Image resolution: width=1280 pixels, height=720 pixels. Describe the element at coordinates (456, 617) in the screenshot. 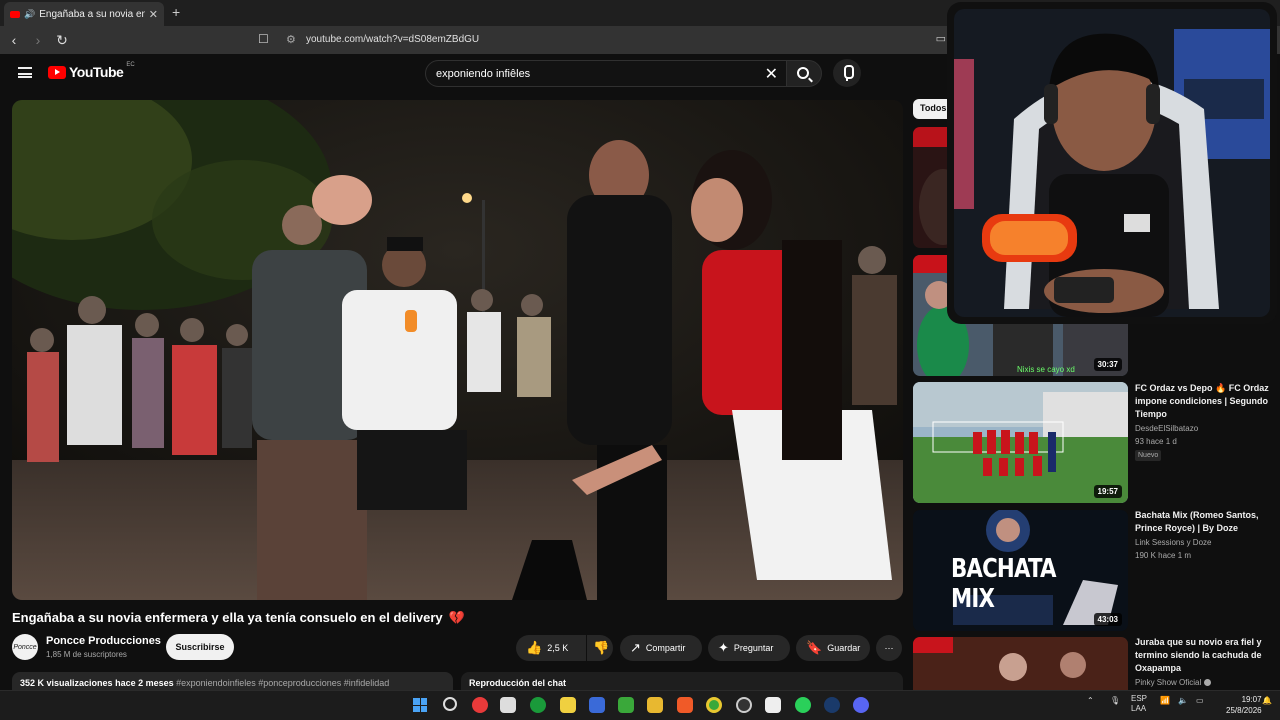

I see `broken-heart-icon: 💔` at that location.